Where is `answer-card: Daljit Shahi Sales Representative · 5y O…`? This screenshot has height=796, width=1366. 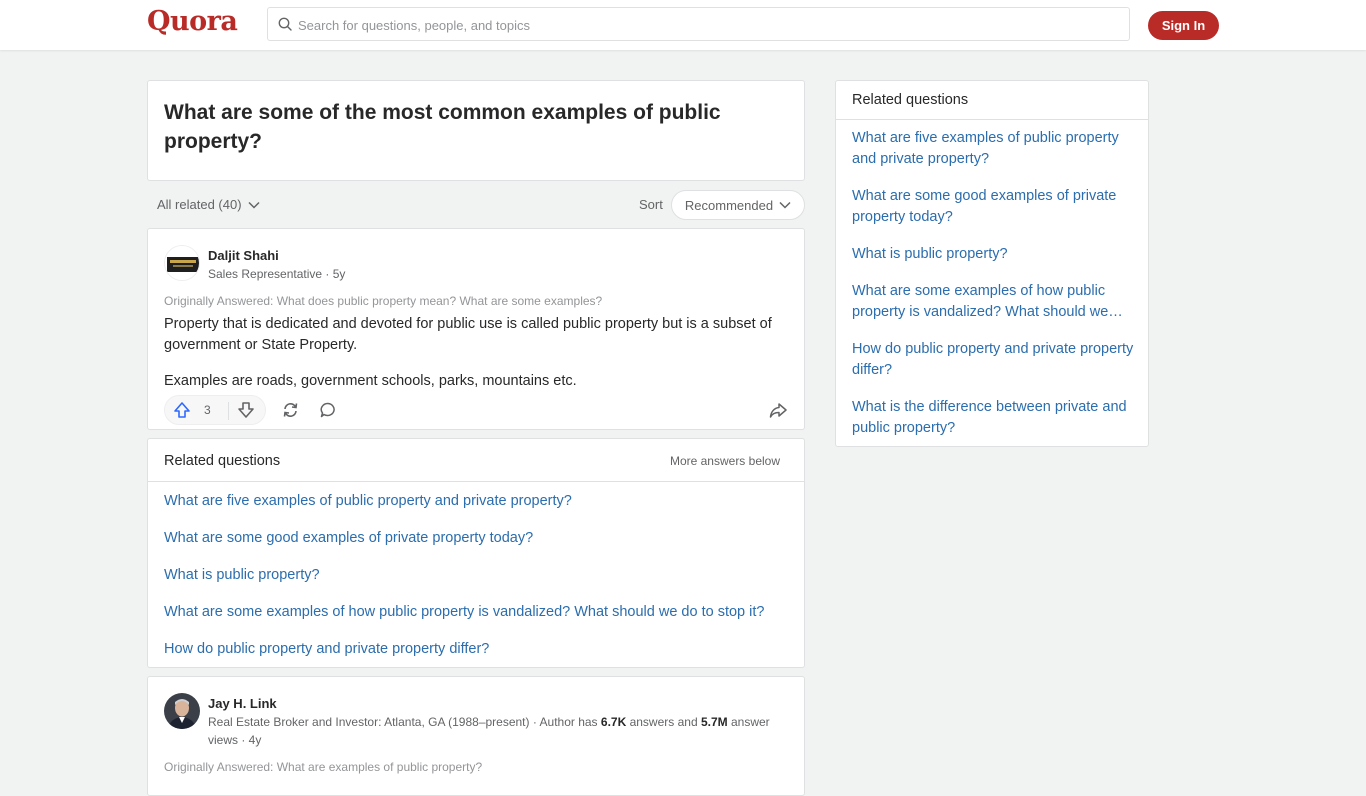
answer-card: Daljit Shahi Sales Representative · 5y O… is located at coordinates (476, 329).